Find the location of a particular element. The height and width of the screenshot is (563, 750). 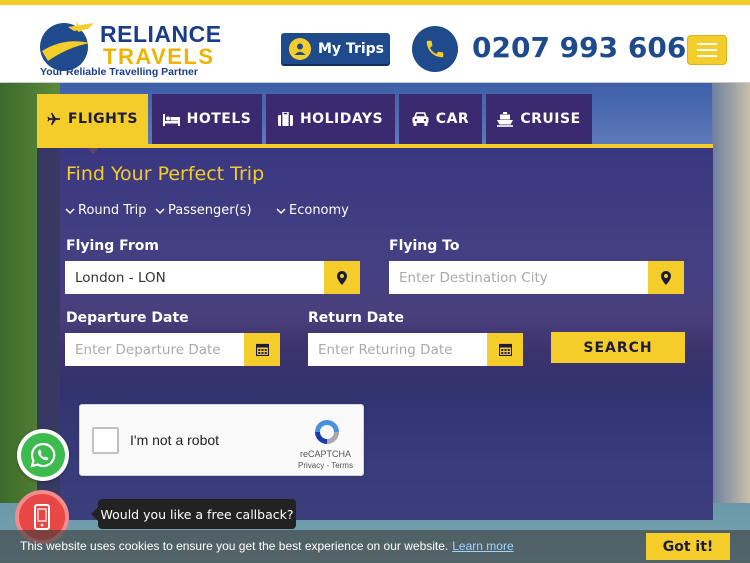

car-icon is located at coordinates (420, 119).